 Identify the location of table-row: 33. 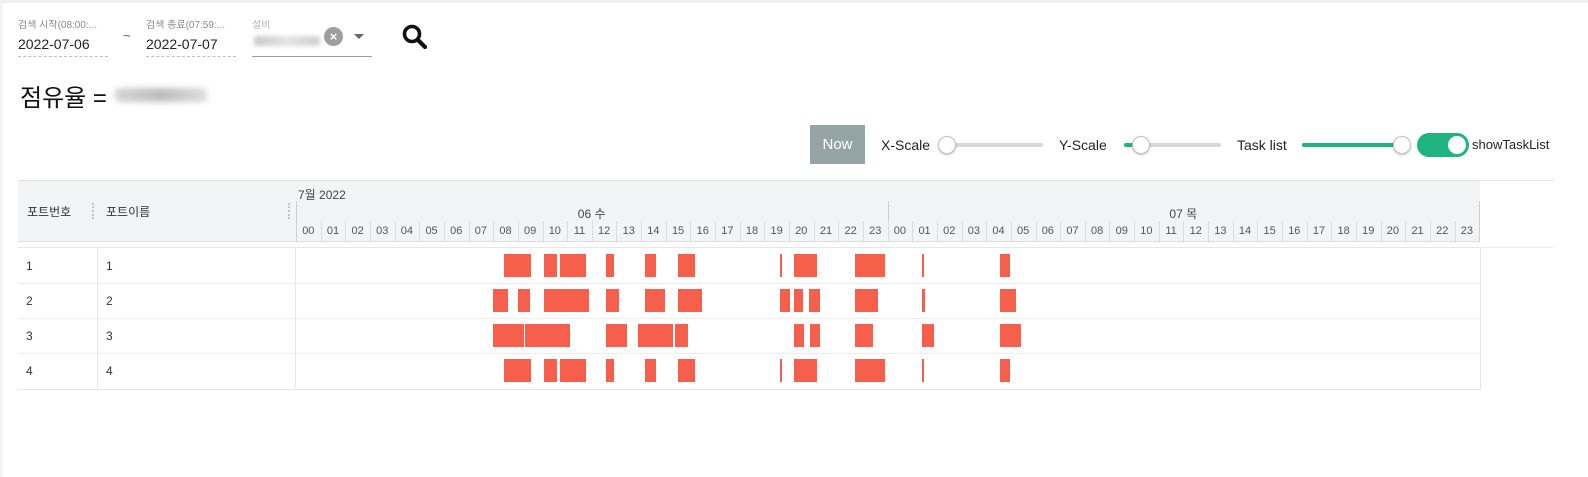
(749, 336).